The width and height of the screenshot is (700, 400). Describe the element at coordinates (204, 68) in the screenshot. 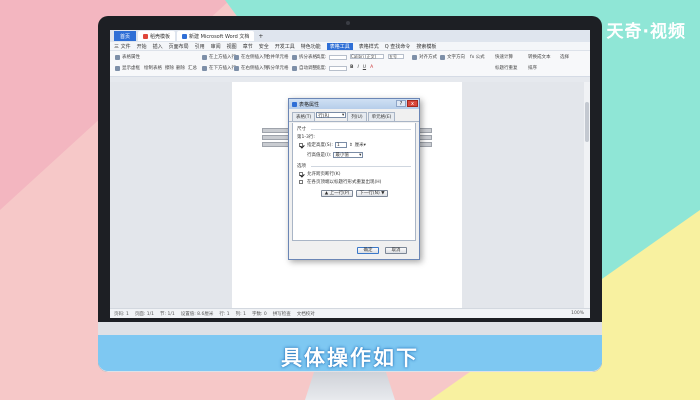

I see `insert-row-icon` at that location.